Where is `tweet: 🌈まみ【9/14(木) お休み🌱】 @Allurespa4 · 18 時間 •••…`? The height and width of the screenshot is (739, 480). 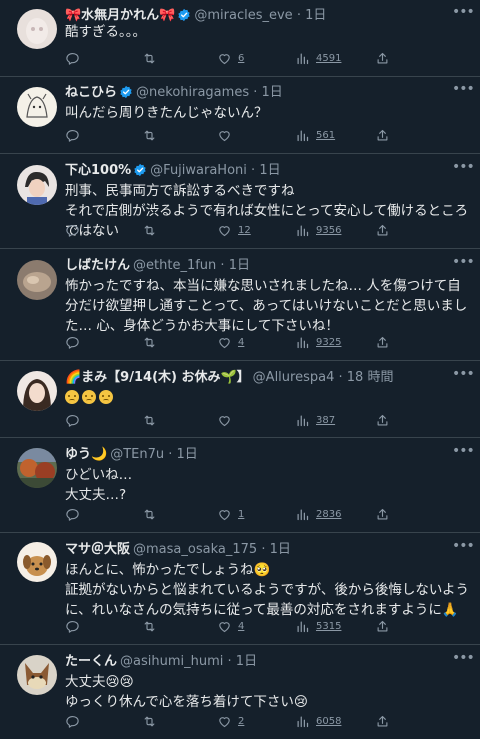
tweet: 🌈まみ【9/14(木) お休み🌱】 @Allurespa4 · 18 時間 •••… is located at coordinates (240, 399).